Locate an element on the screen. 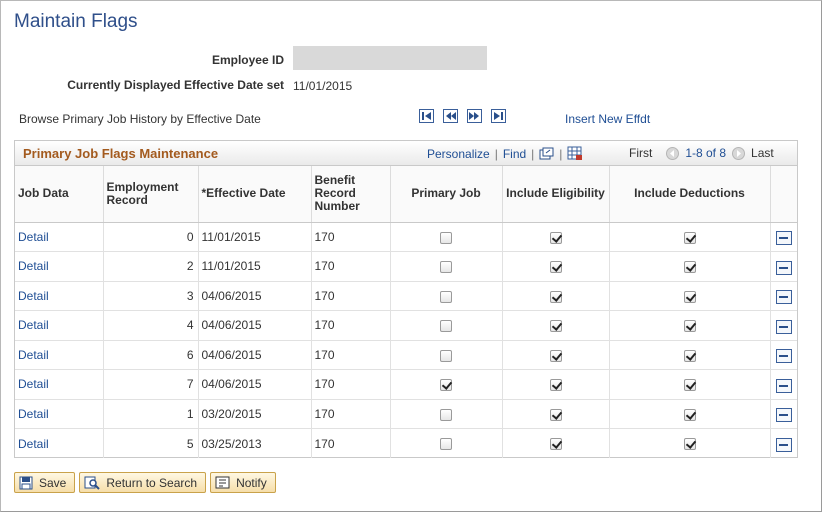  last-page-label: Last is located at coordinates (762, 153).